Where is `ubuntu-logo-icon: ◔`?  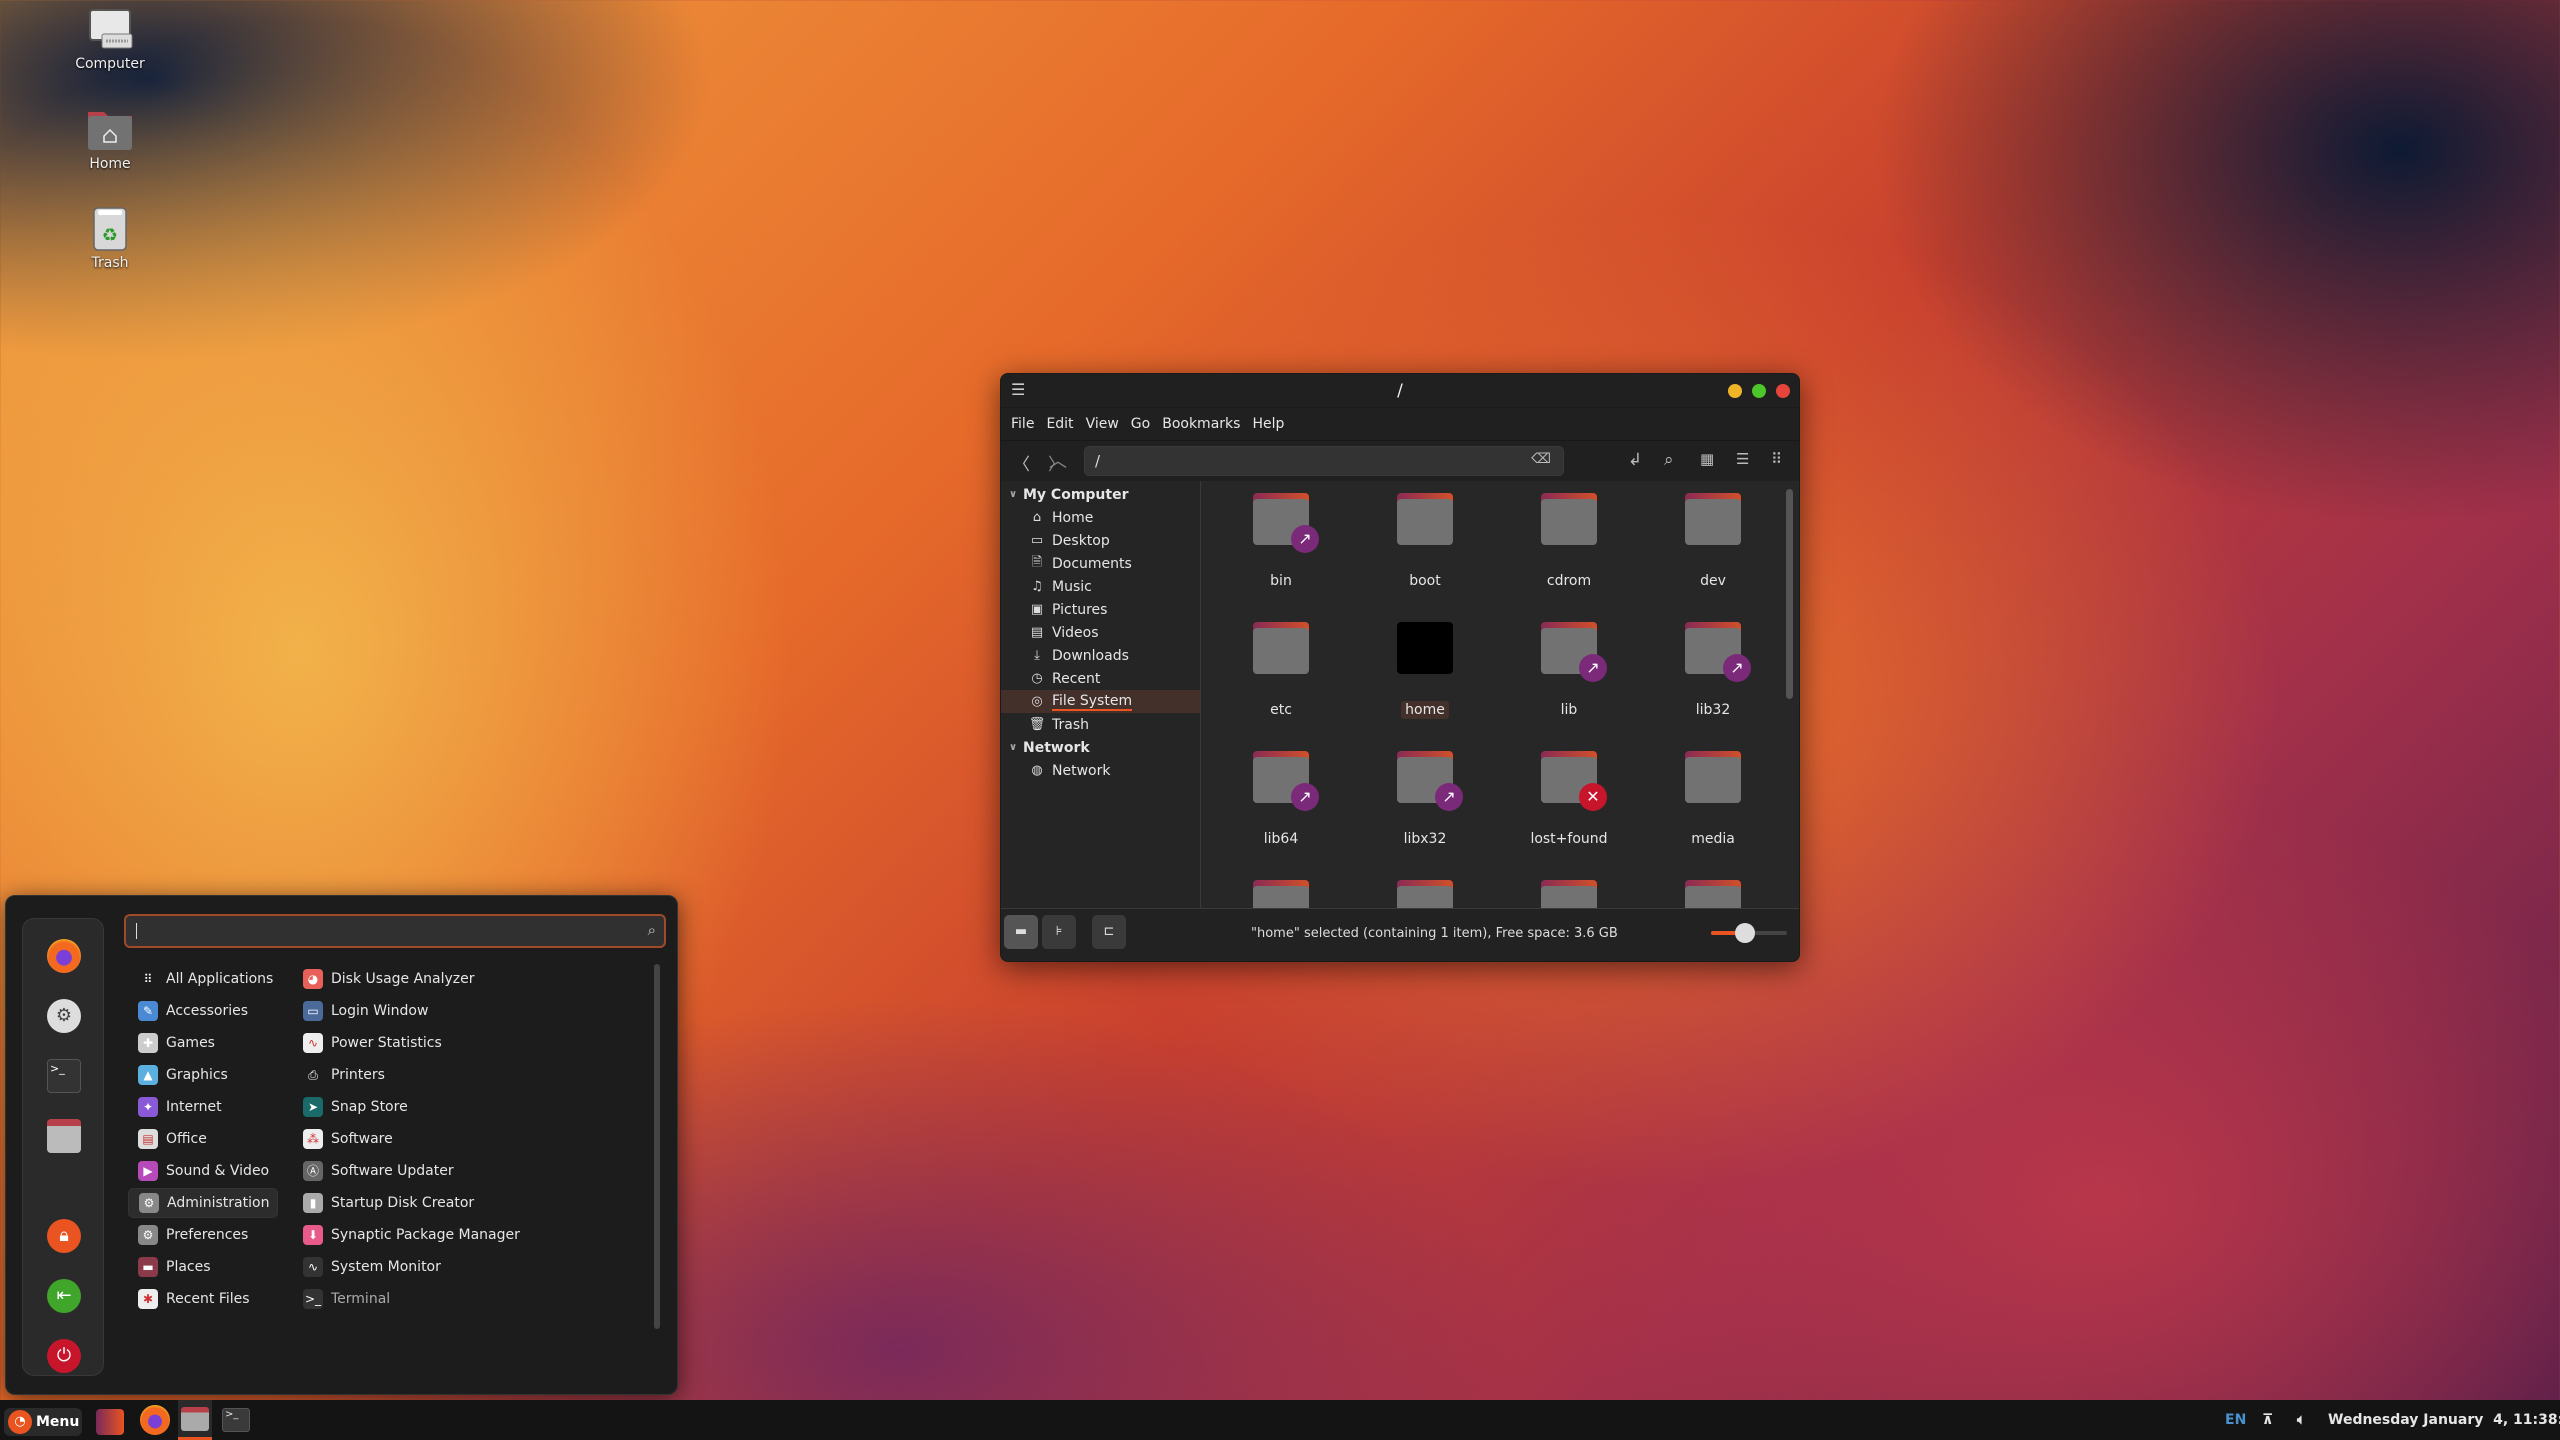 ubuntu-logo-icon: ◔ is located at coordinates (20, 1422).